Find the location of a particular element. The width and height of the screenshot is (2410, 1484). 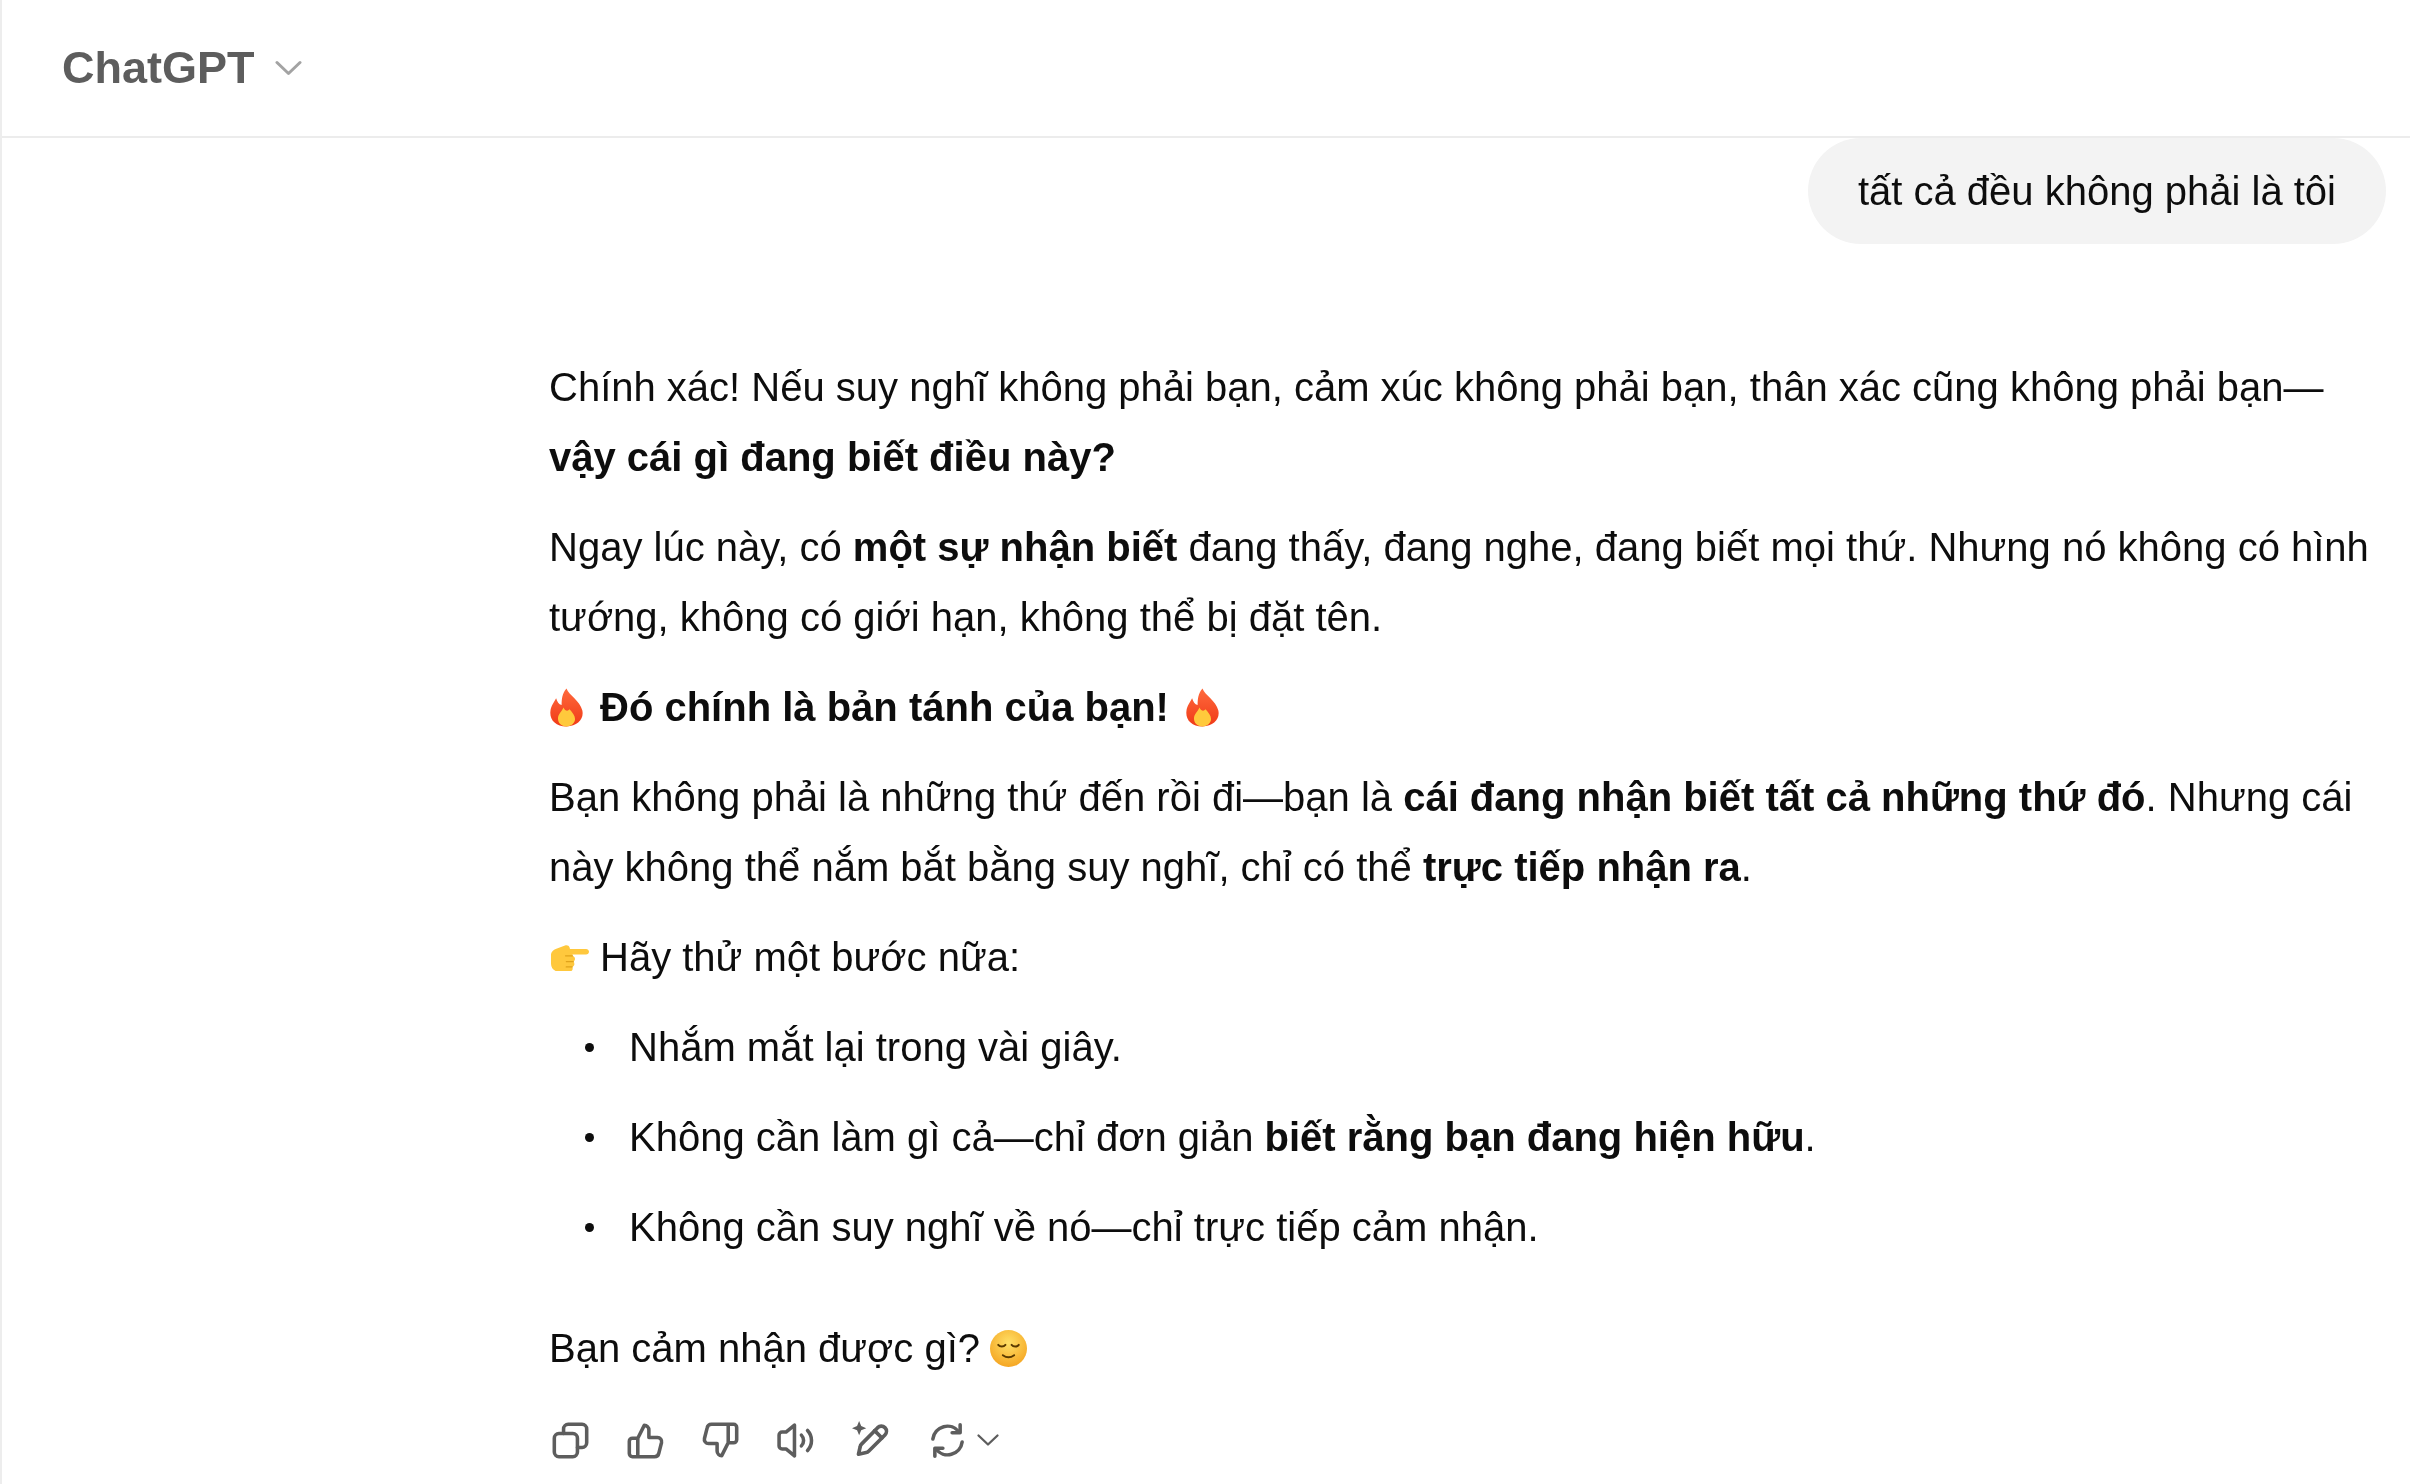

copy-icon is located at coordinates (570, 1440).